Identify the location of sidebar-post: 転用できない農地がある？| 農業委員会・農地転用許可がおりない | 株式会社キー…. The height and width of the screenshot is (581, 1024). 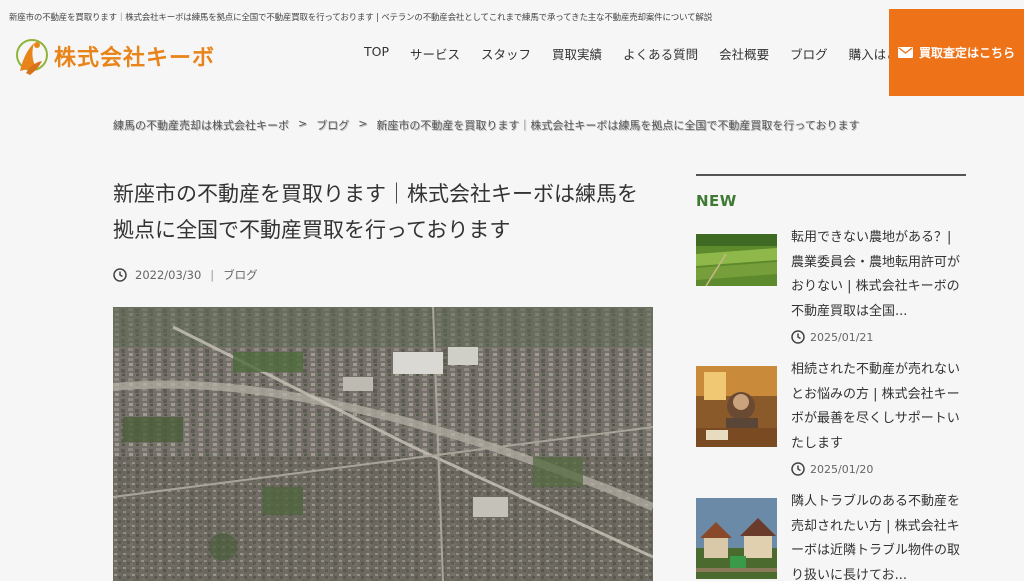
(831, 285).